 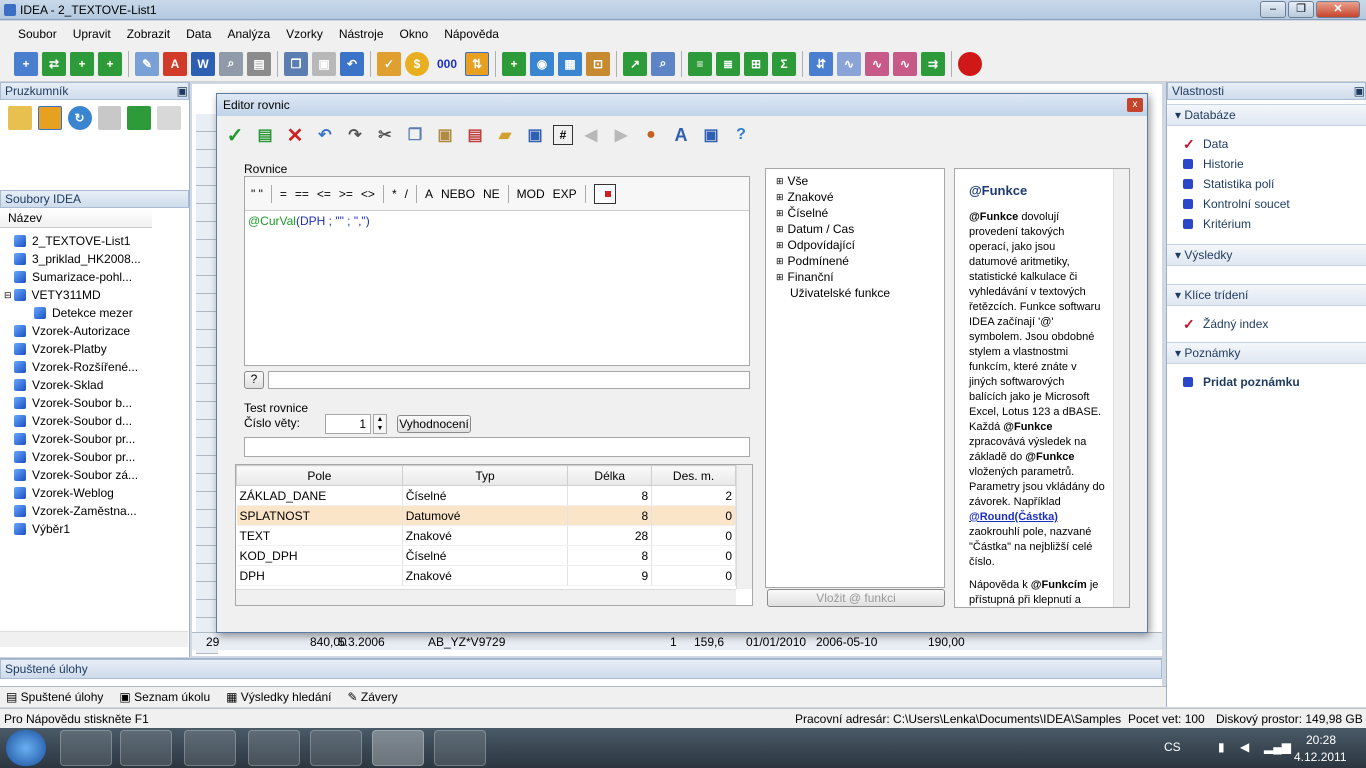 What do you see at coordinates (604, 193) in the screenshot?
I see `field-picker-icon` at bounding box center [604, 193].